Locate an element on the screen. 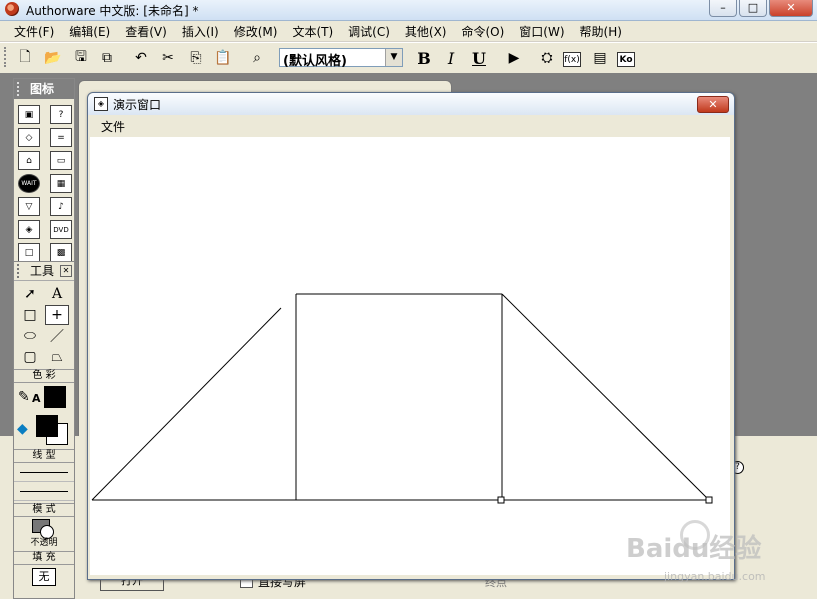 This screenshot has height=599, width=817. icon-palette: 图标 ▣ ? ◇ = ⌂ ▭ WAIT ▦ ▽ ♪ ◈ DVD □ ▩ is located at coordinates (44, 171).